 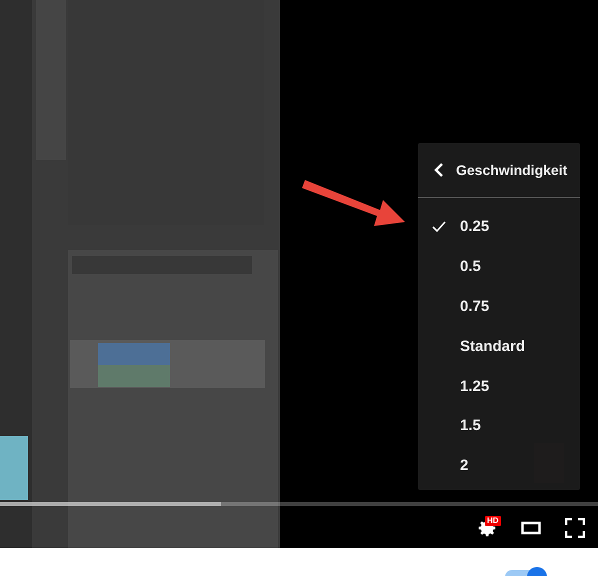 I want to click on menu-title: Geschwindigkeit, so click(x=512, y=170).